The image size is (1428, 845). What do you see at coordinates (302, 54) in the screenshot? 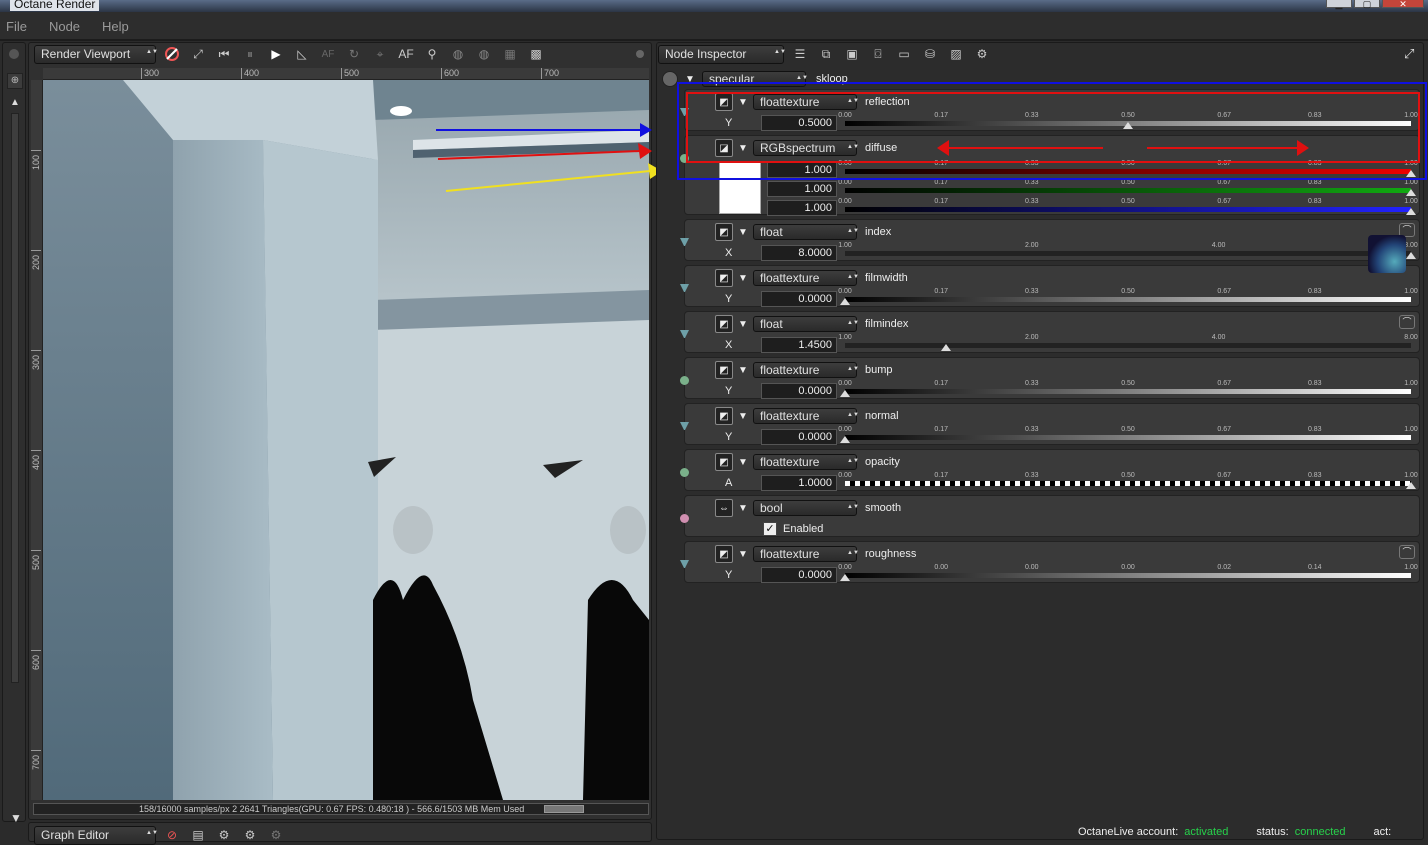
I see `ruler-icon: ◺` at bounding box center [302, 54].